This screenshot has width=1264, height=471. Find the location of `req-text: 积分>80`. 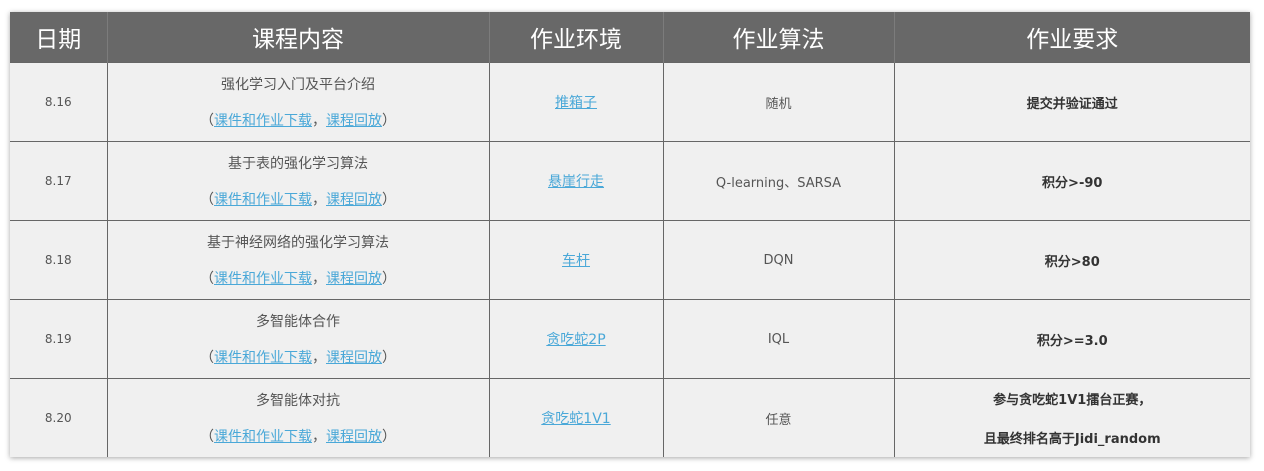

req-text: 积分>80 is located at coordinates (1072, 262).